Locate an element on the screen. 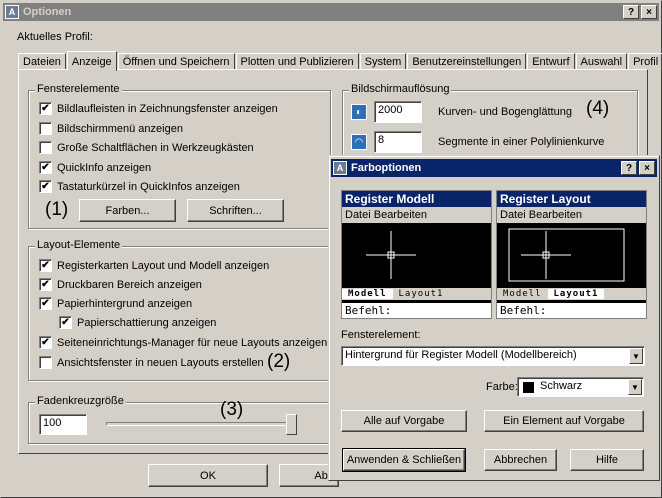  tab-profil: Profil is located at coordinates (645, 61).